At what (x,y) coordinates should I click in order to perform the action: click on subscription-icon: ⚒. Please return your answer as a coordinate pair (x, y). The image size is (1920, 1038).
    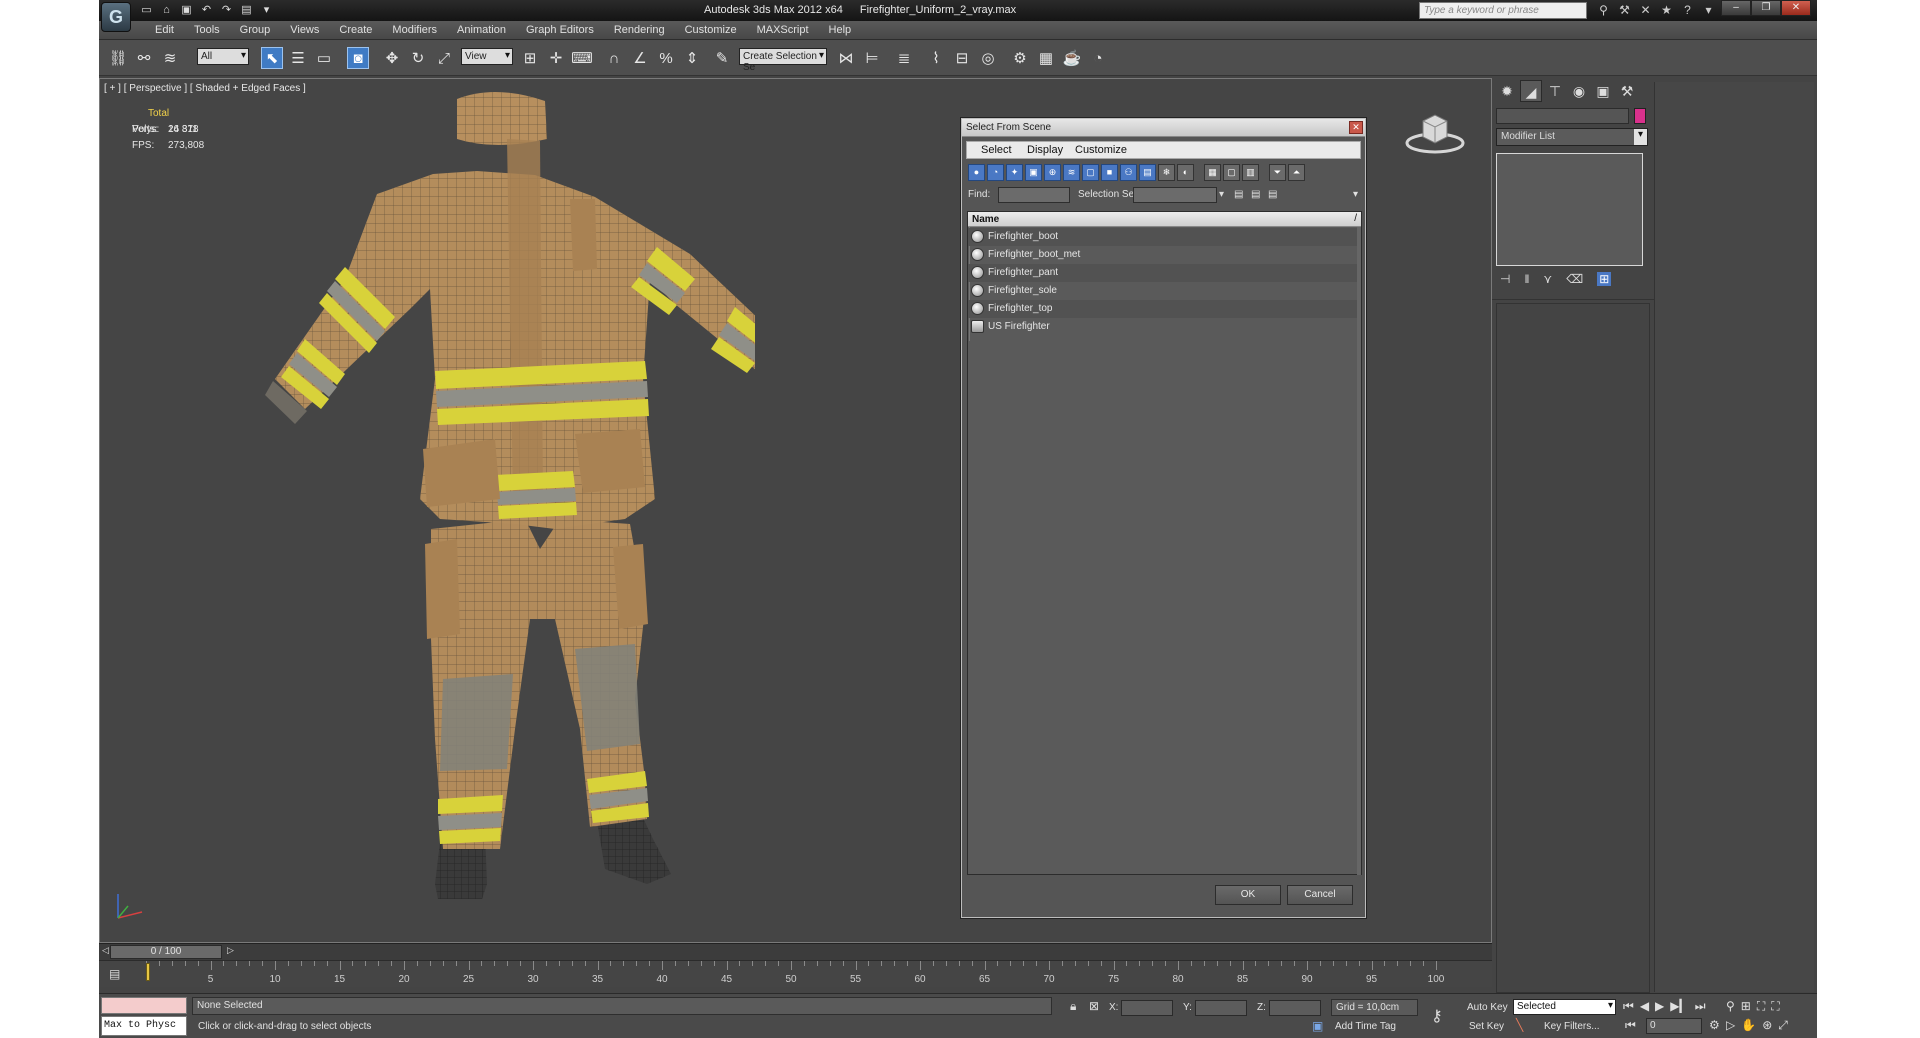
    Looking at the image, I should click on (1624, 10).